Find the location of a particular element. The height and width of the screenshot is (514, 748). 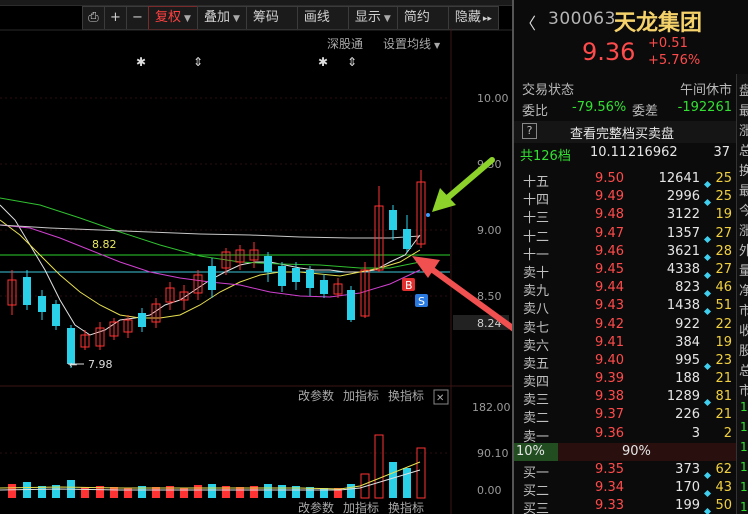

buy-level-row: 买一 9.35 373 62 is located at coordinates (625, 471).